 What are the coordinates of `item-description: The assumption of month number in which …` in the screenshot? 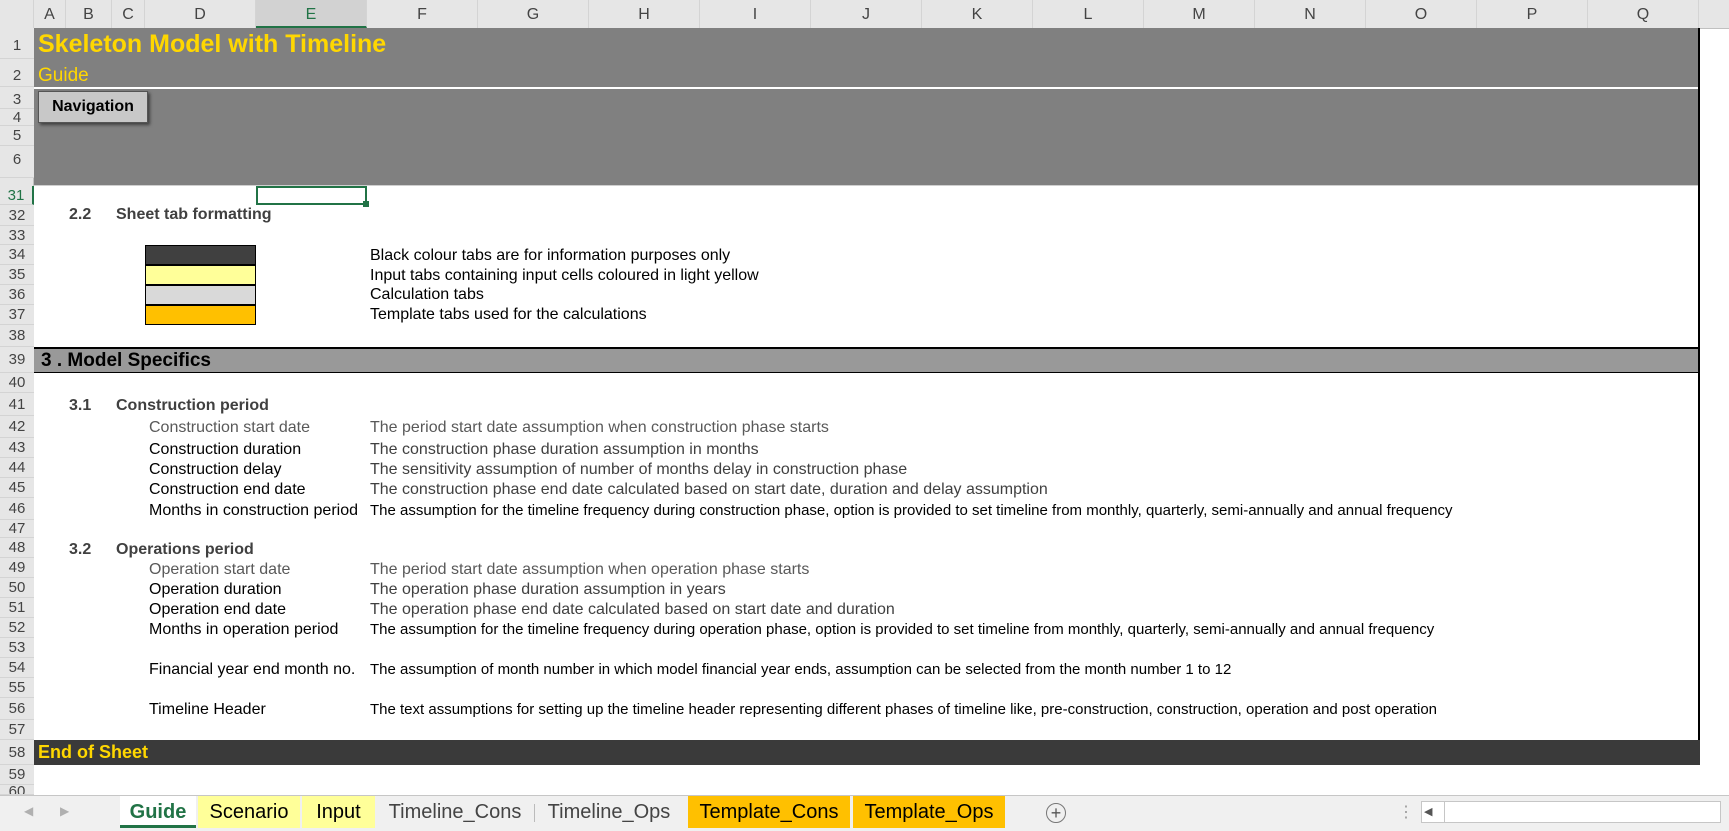 It's located at (801, 669).